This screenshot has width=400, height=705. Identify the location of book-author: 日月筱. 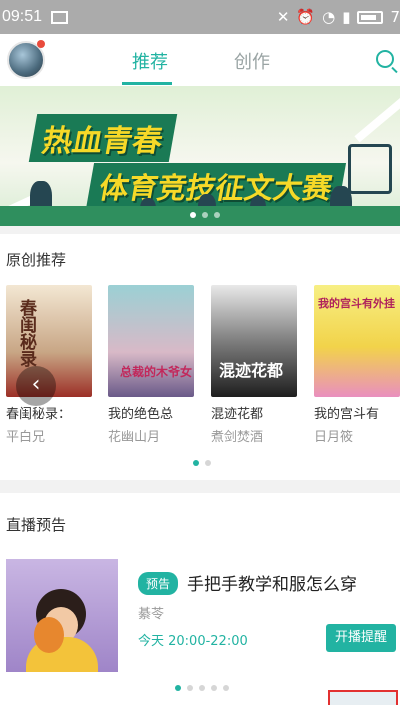
(334, 437).